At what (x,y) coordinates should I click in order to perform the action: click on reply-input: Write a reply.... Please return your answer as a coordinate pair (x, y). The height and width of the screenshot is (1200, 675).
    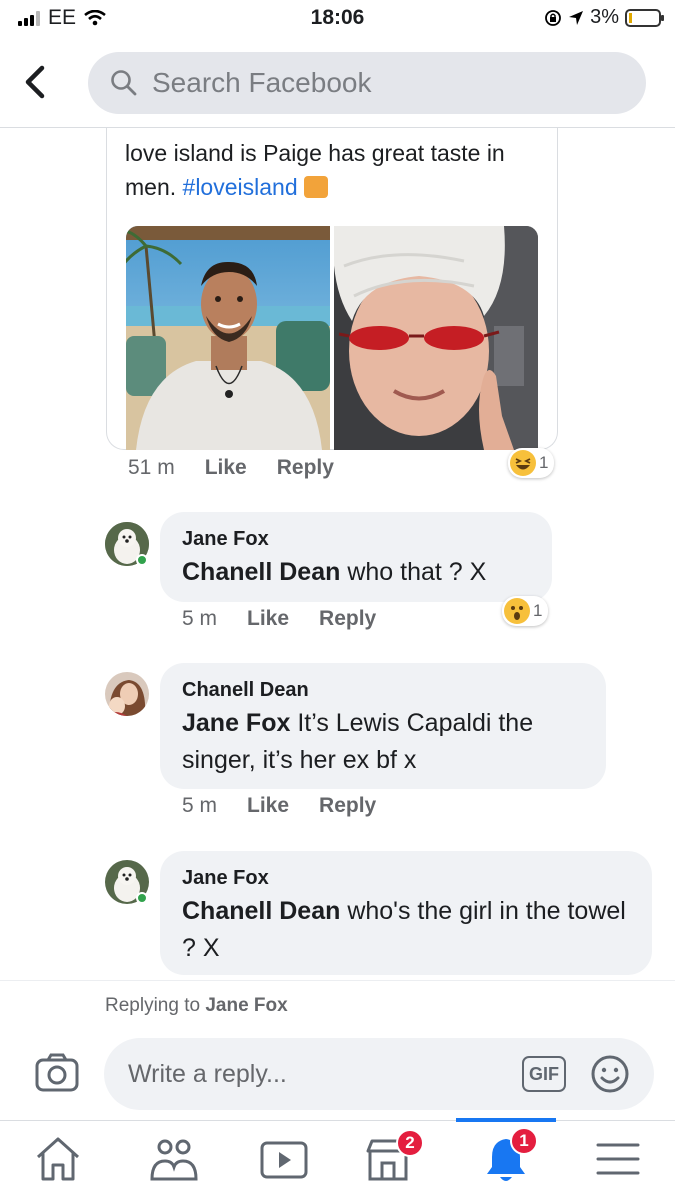
    Looking at the image, I should click on (379, 1074).